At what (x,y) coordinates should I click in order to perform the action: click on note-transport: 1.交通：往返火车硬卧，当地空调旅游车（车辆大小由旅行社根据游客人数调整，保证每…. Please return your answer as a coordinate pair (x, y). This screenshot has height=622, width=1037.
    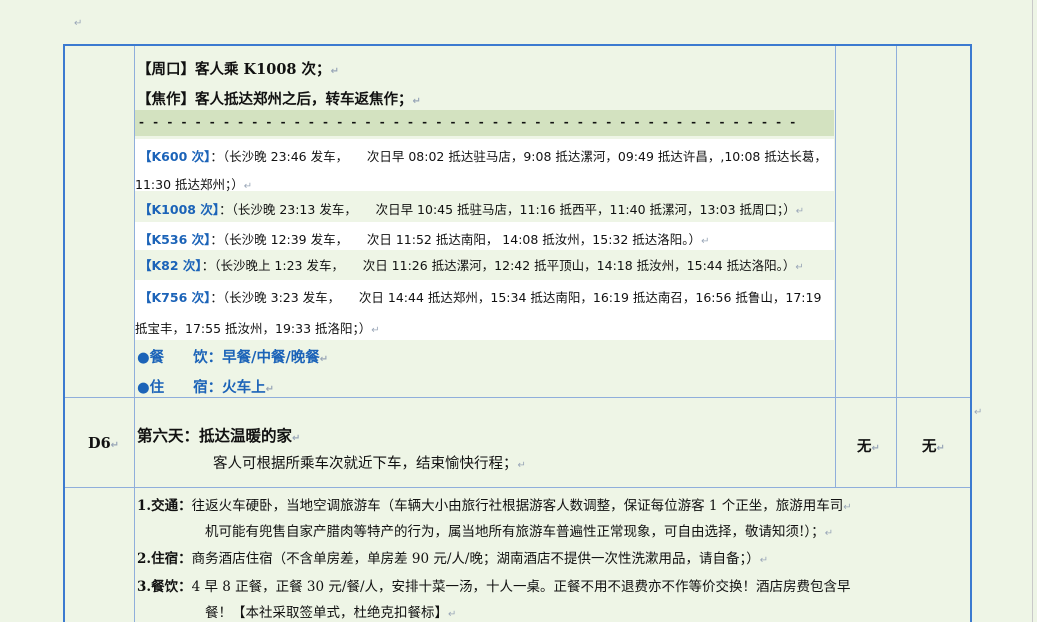
    Looking at the image, I should click on (494, 506).